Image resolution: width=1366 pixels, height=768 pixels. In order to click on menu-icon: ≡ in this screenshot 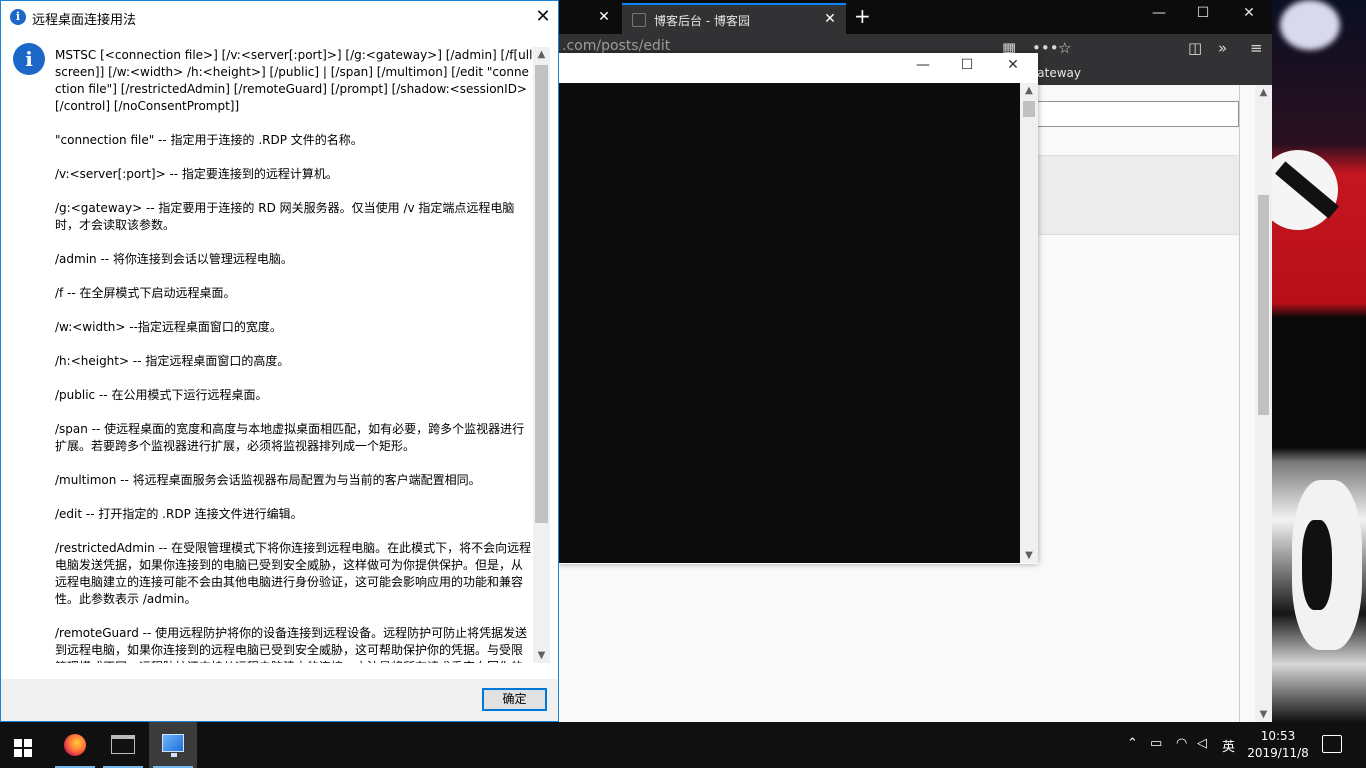, I will do `click(1256, 48)`.